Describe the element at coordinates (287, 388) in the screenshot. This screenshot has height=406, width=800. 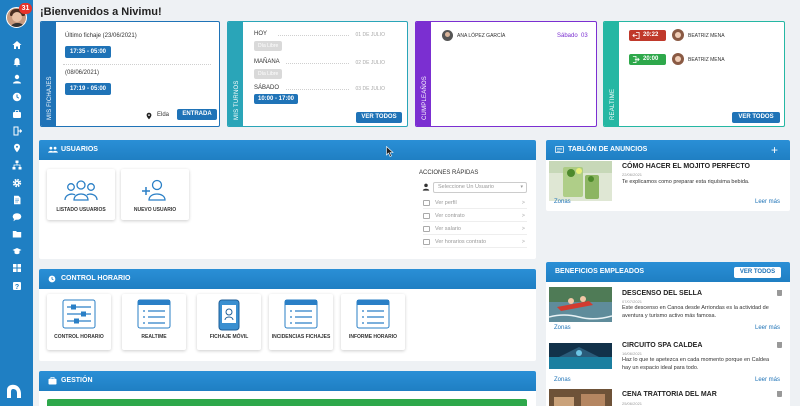
I see `gestion-panel: GESTIÓN` at that location.